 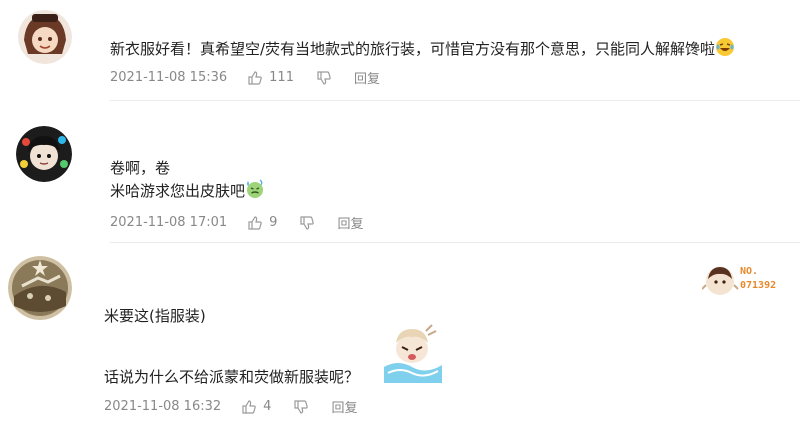 I want to click on sticker-icon, so click(x=413, y=353).